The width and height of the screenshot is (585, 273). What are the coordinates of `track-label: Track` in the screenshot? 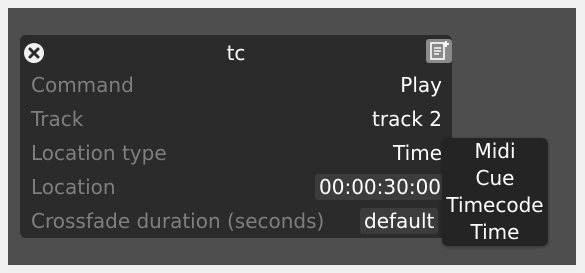 It's located at (57, 119).